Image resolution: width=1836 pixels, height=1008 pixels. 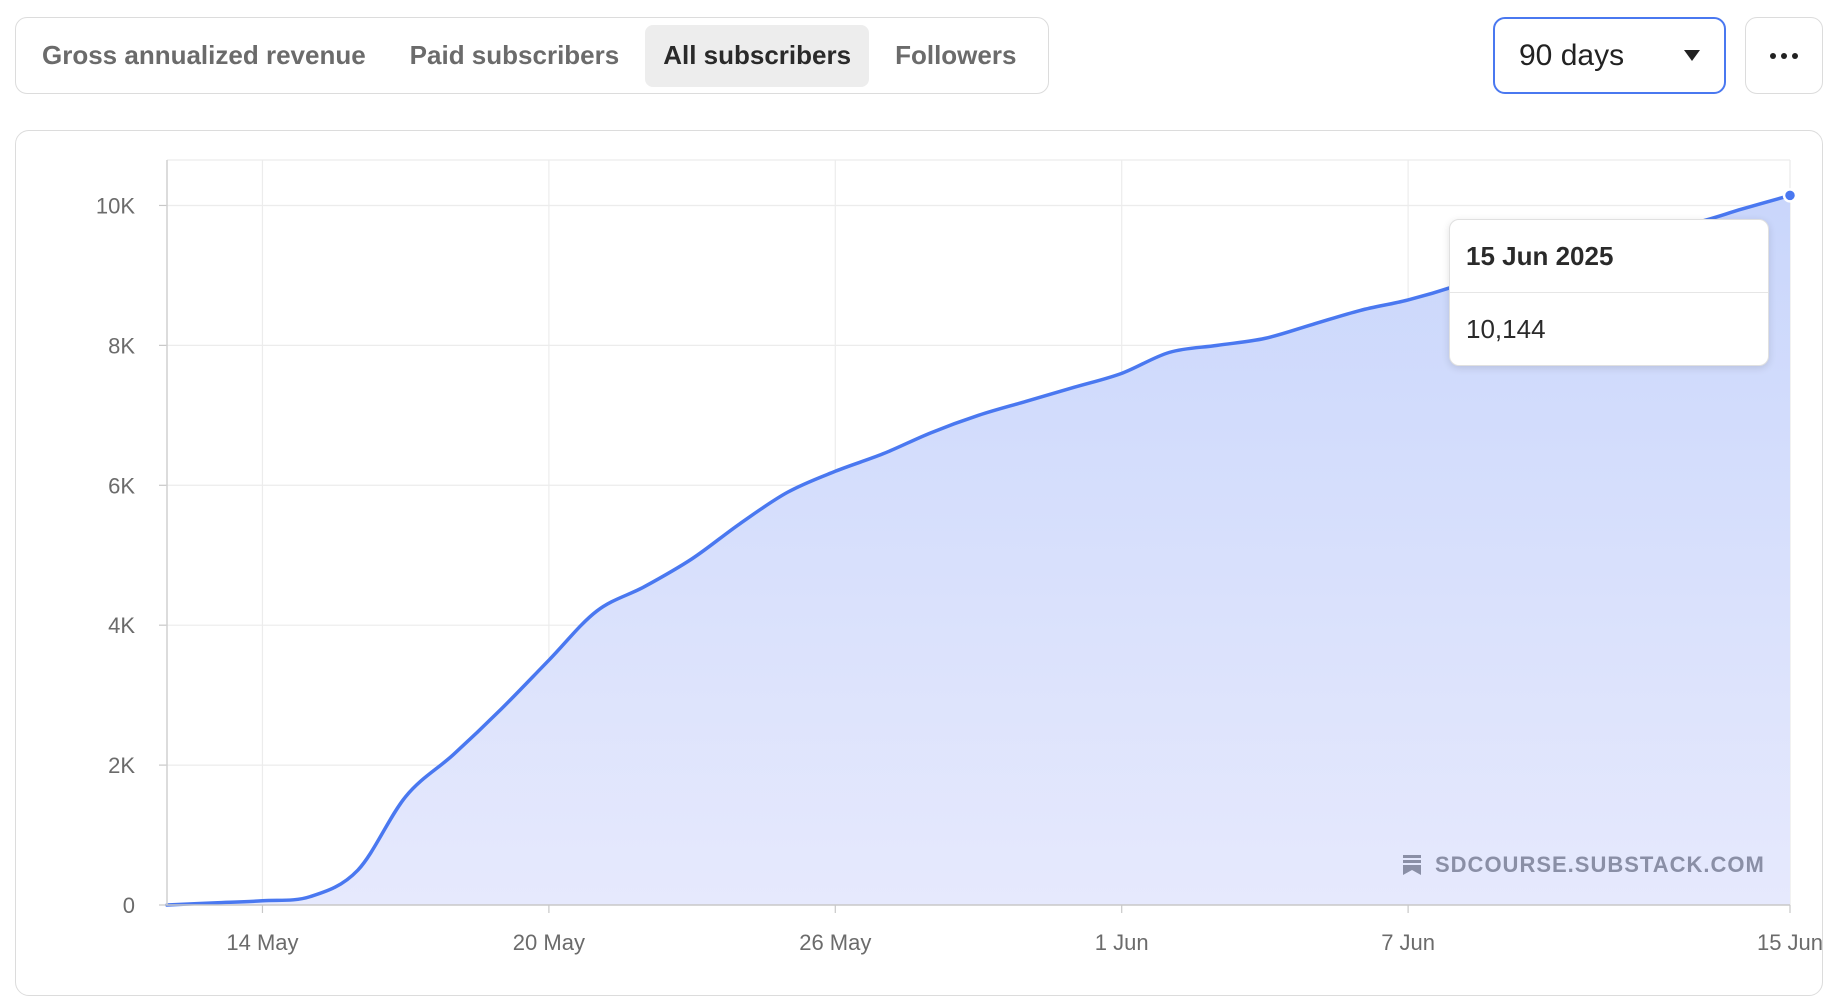 What do you see at coordinates (1790, 942) in the screenshot?
I see `x-tick-label: 15 Jun` at bounding box center [1790, 942].